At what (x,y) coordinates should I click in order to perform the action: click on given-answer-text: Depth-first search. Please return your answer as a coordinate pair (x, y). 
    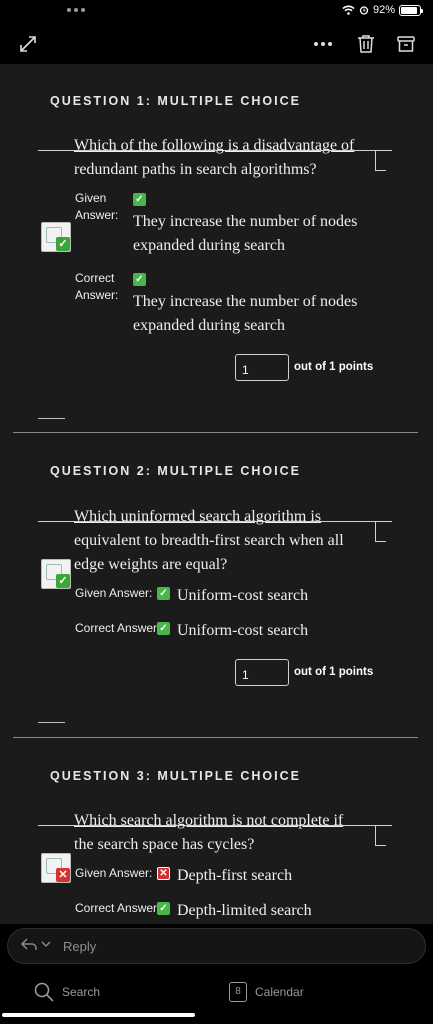
    Looking at the image, I should click on (235, 875).